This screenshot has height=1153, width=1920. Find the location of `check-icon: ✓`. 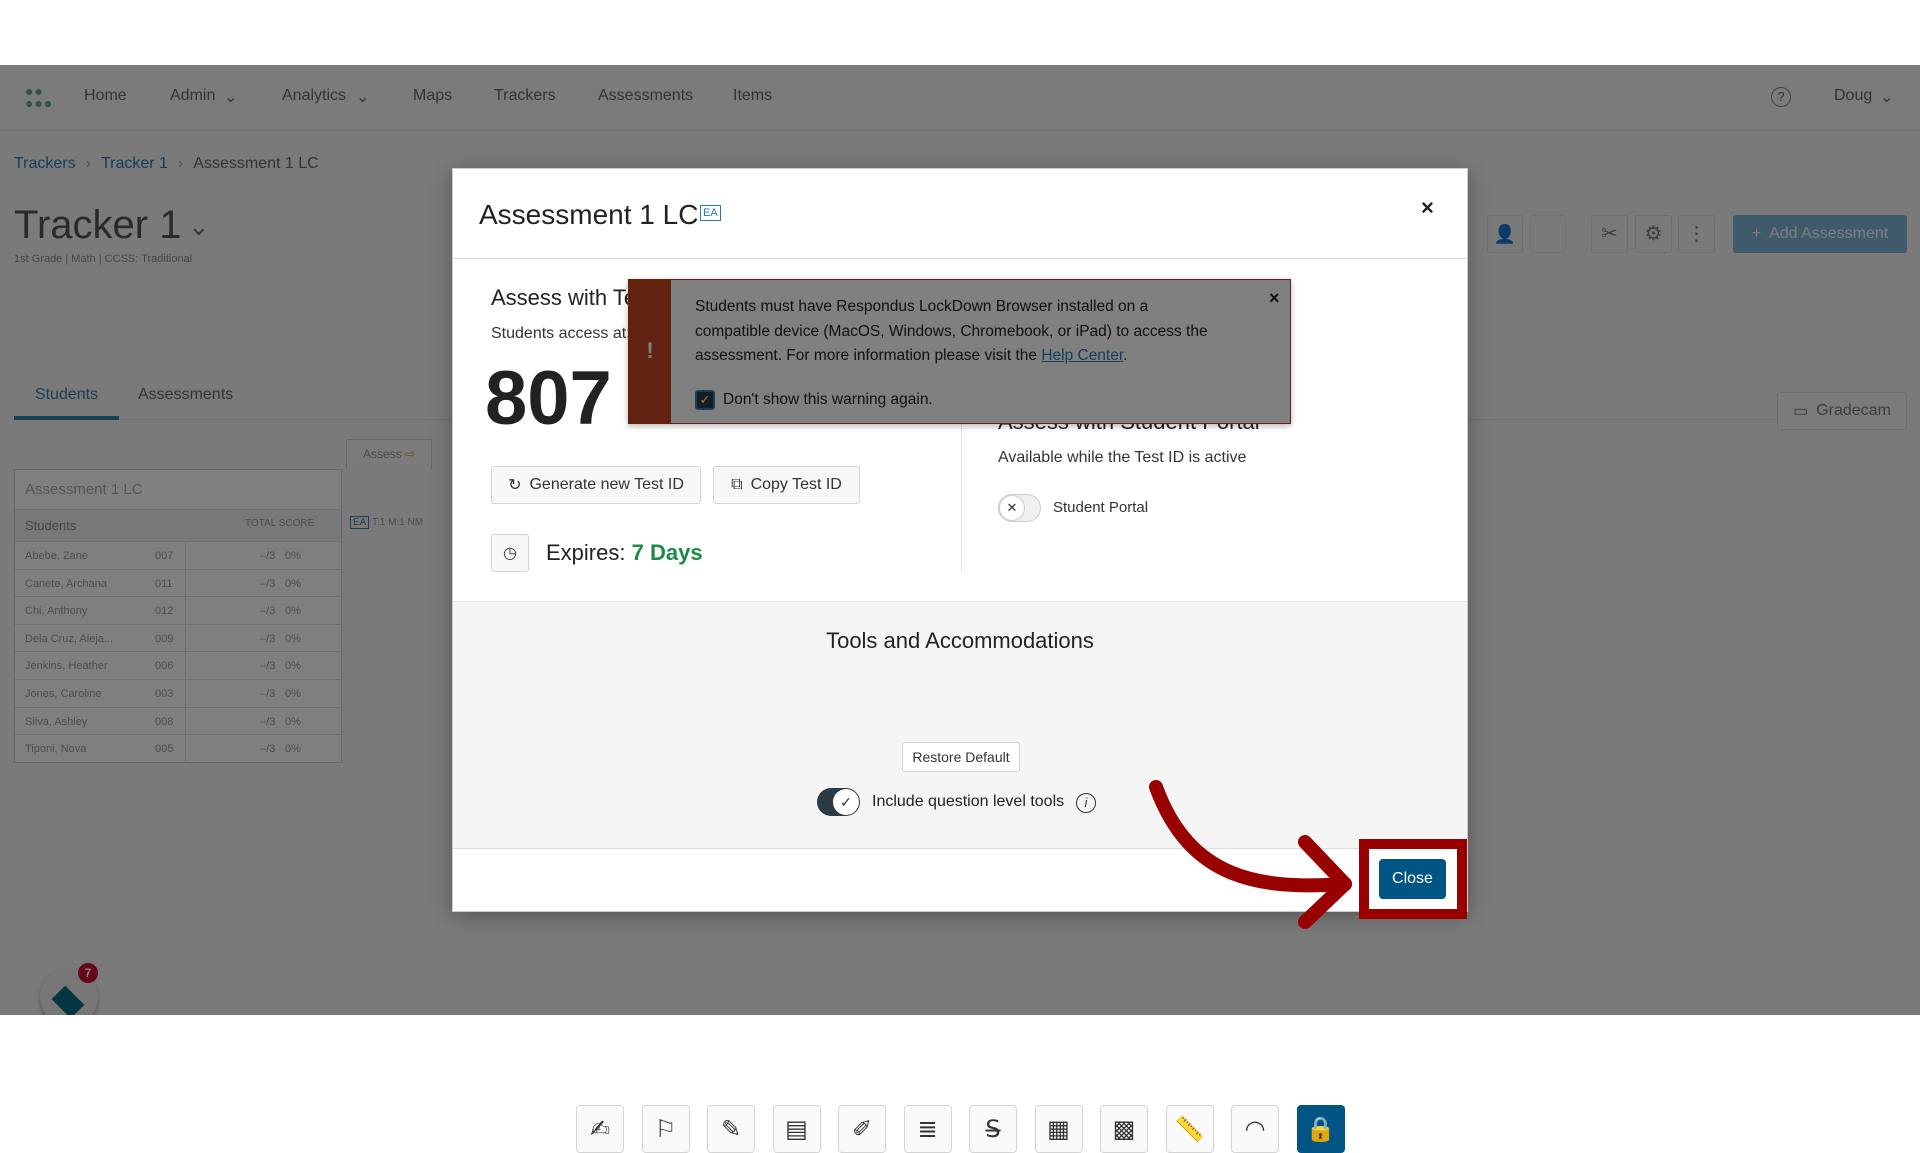

check-icon: ✓ is located at coordinates (846, 802).